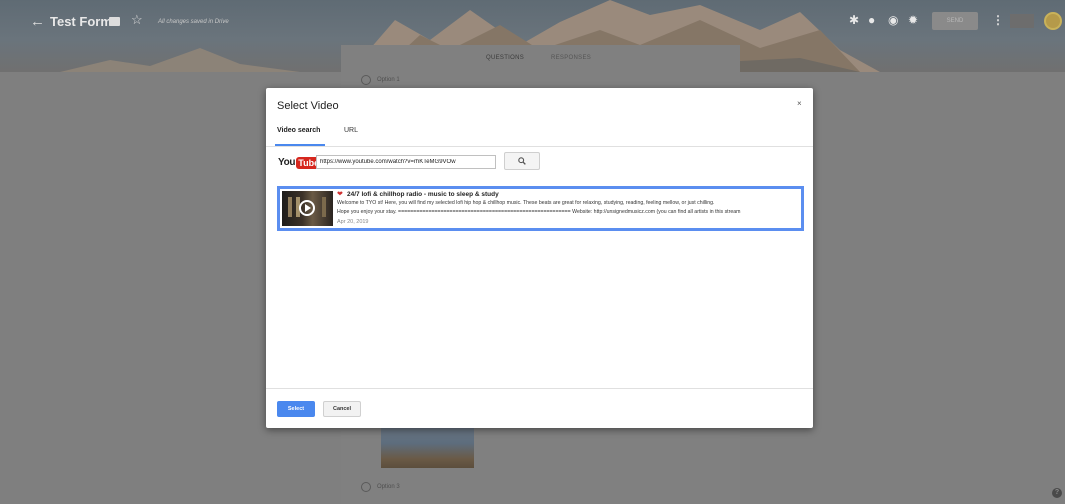  I want to click on select-button: Select, so click(296, 409).